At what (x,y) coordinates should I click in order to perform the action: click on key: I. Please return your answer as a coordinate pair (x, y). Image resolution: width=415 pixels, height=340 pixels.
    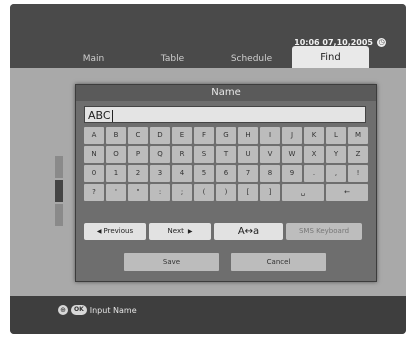
    Looking at the image, I should click on (270, 135).